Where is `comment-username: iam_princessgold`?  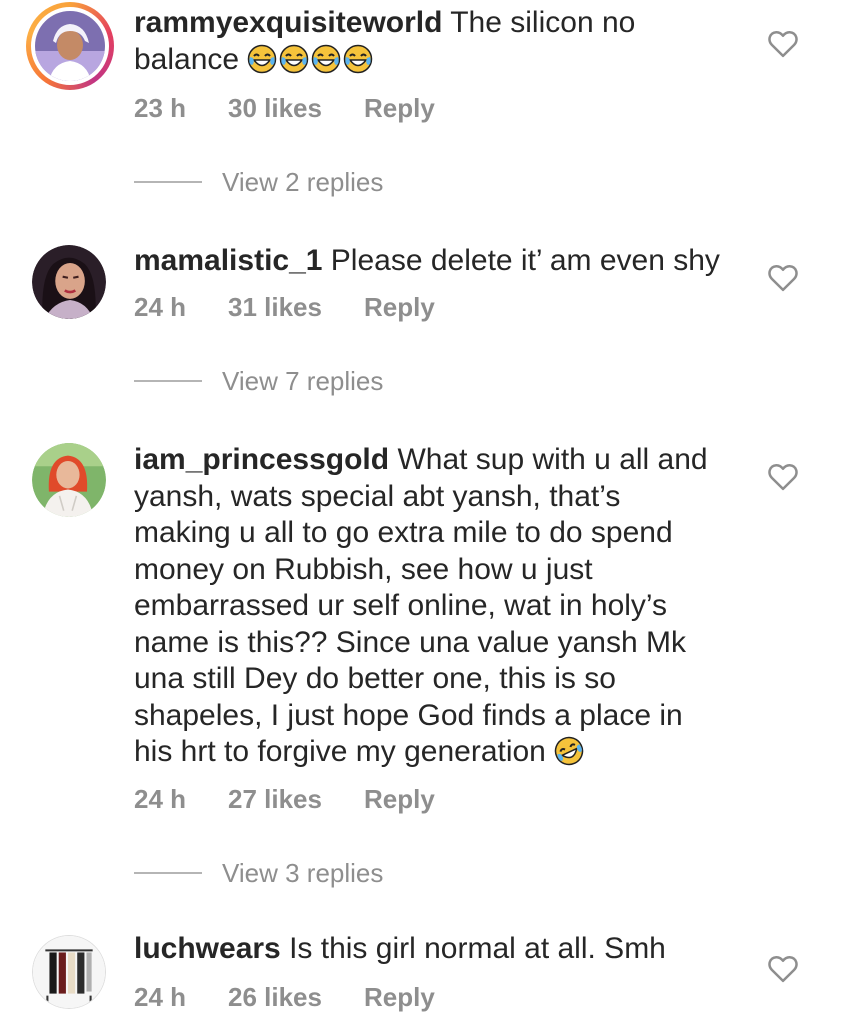
comment-username: iam_princessgold is located at coordinates (261, 459).